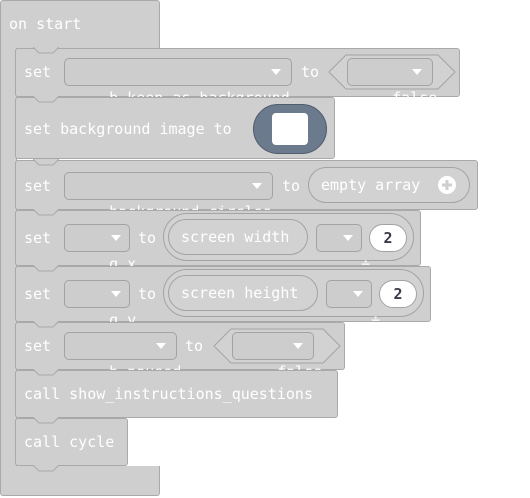  I want to click on variable-dropdown: background_circles, so click(168, 196).